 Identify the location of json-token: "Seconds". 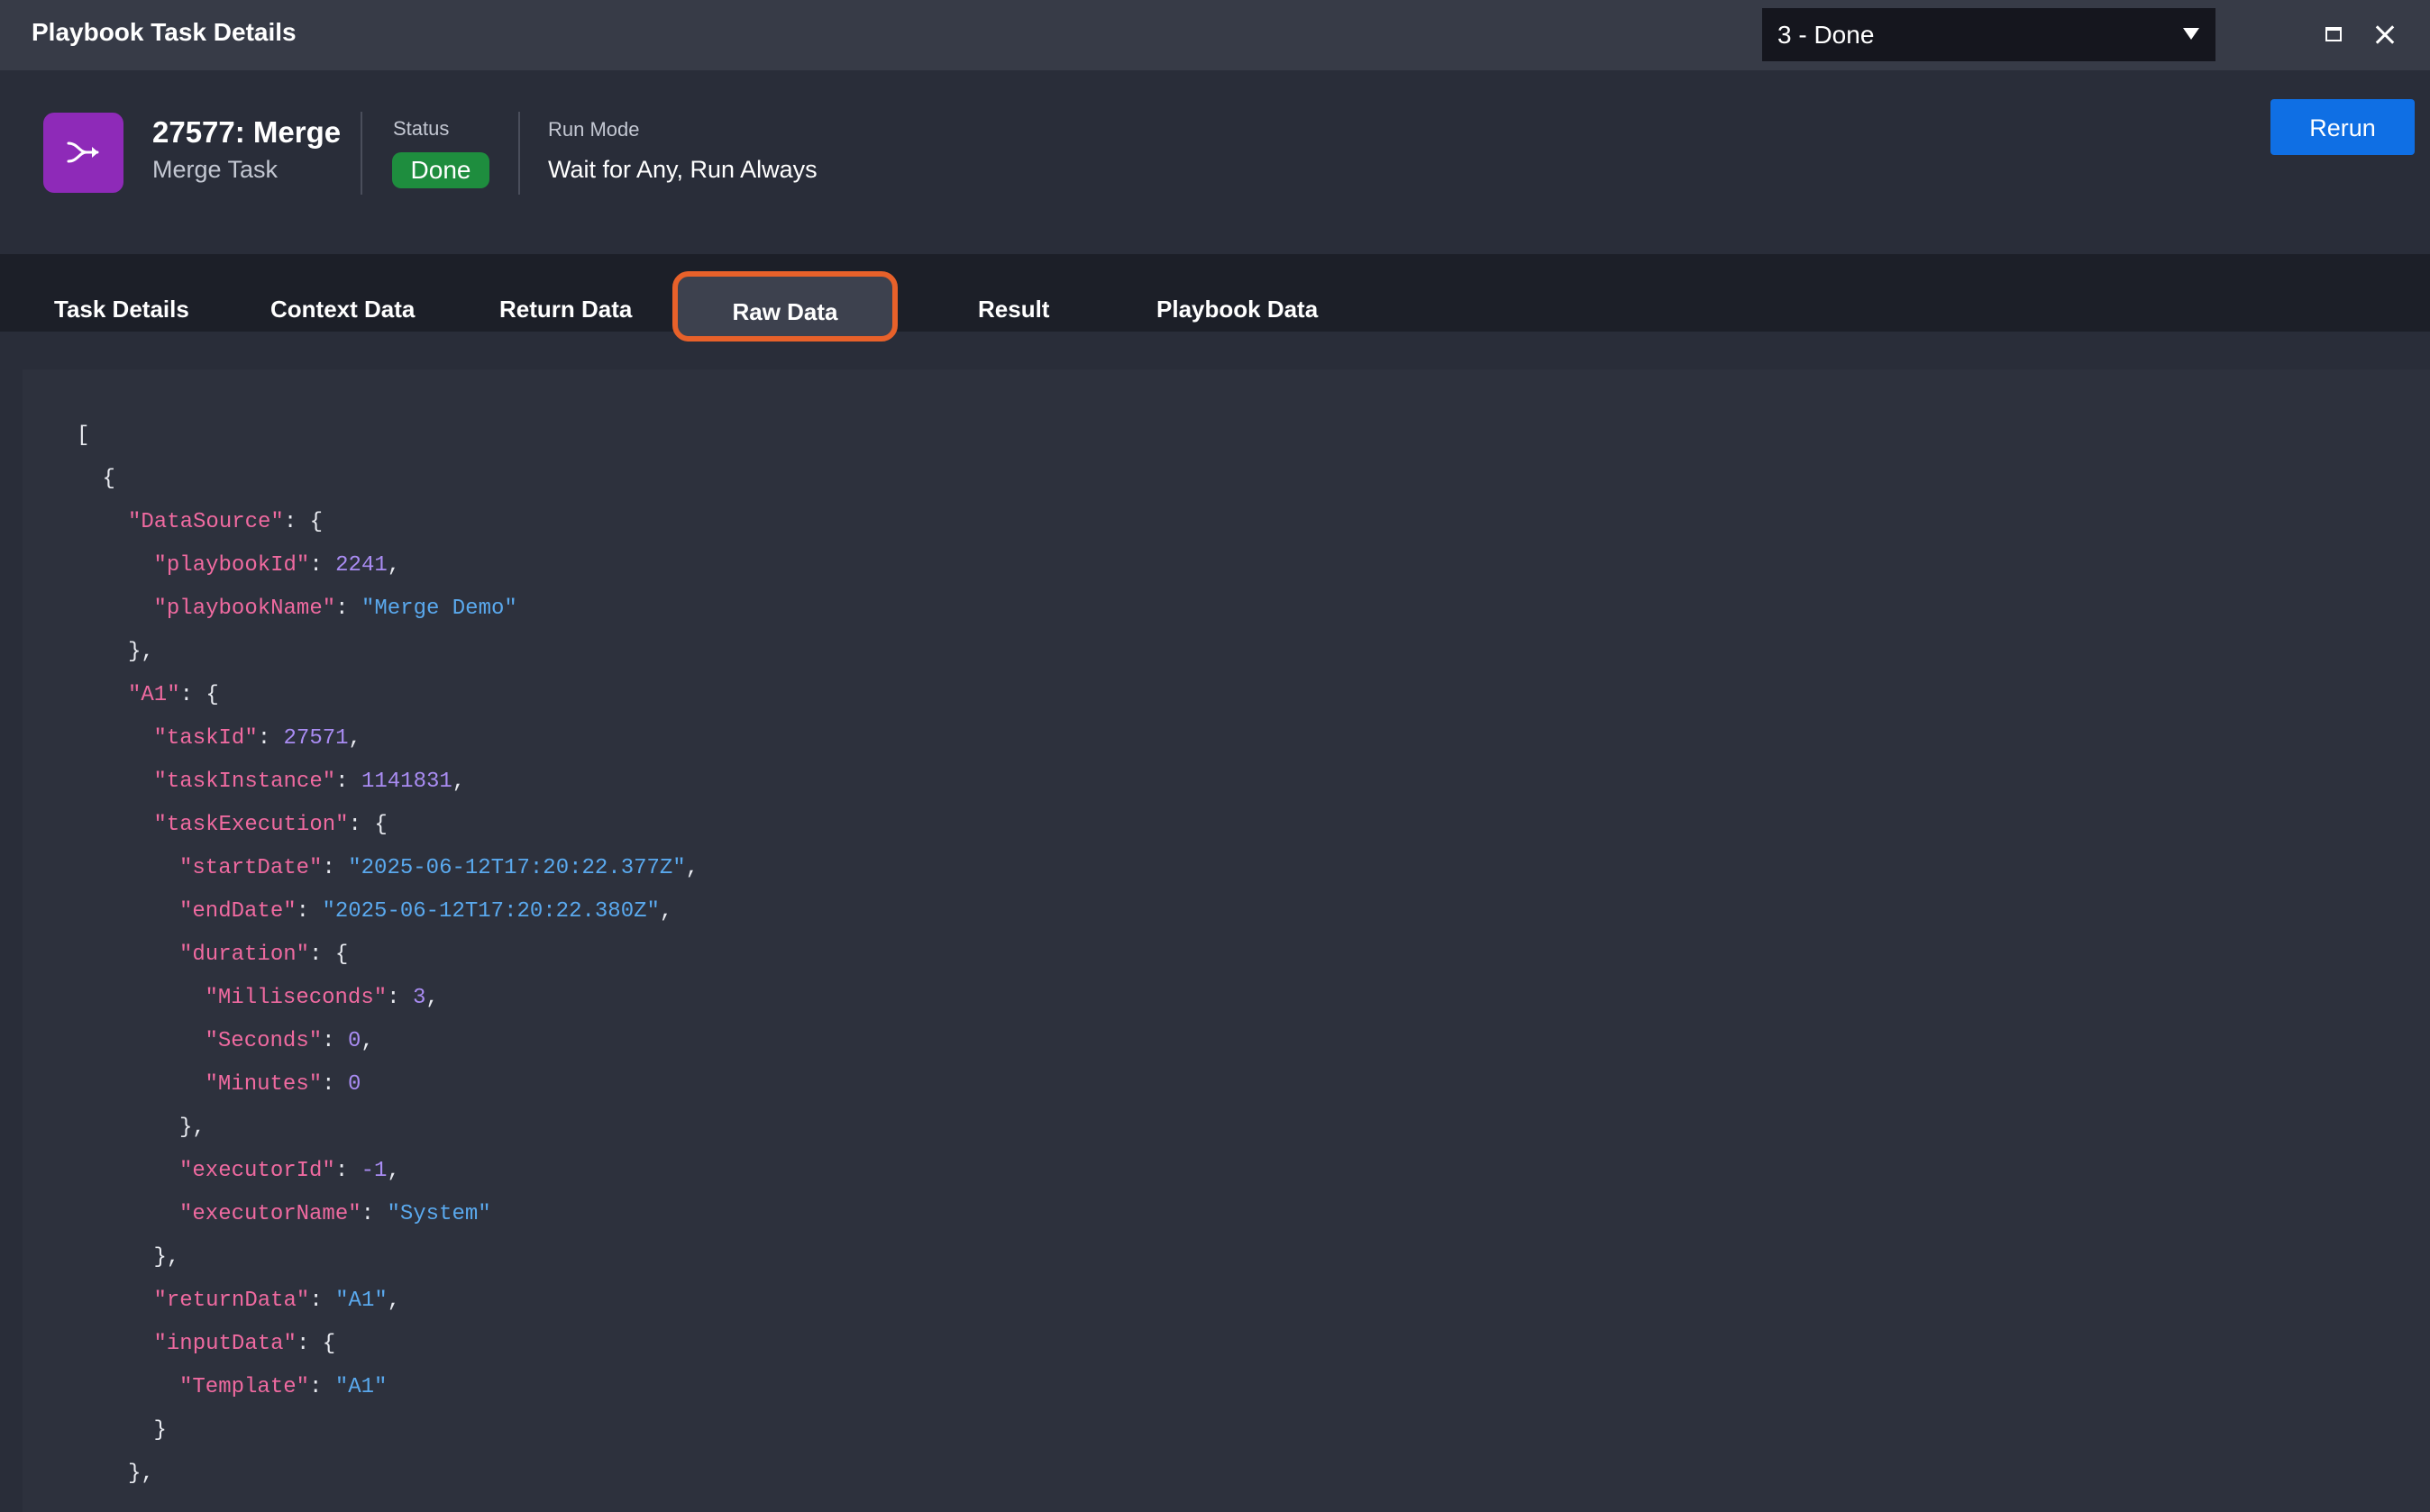
(264, 1041).